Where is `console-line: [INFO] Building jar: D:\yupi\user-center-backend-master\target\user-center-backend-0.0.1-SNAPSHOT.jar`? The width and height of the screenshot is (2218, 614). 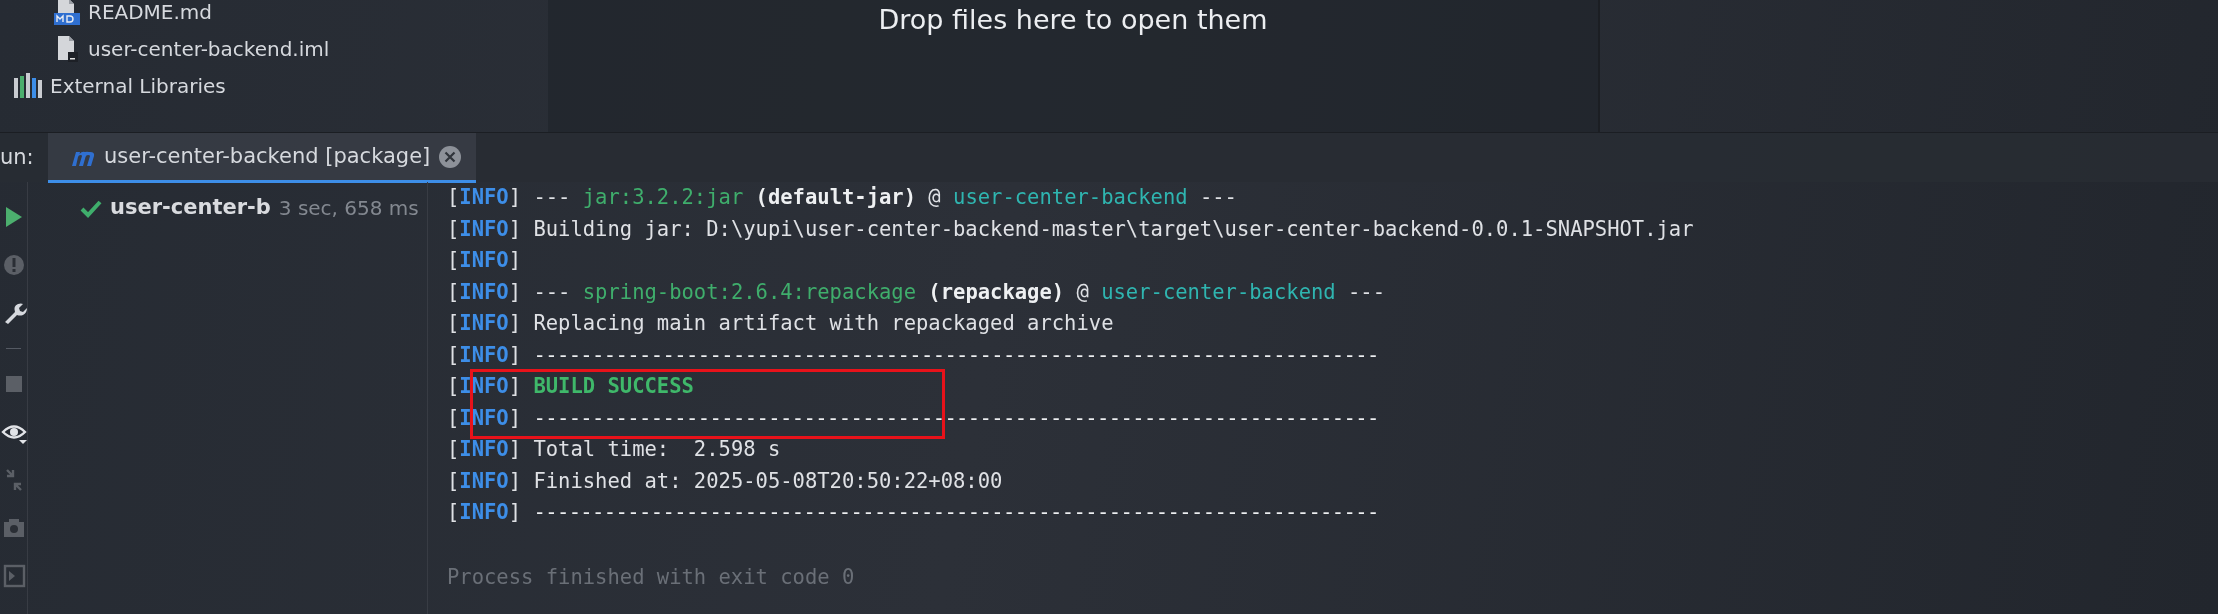
console-line: [INFO] Building jar: D:\yupi\user-center-backend-master\target\user-center-backend-0.0.1-SNAPSHOT.jar is located at coordinates (1071, 229).